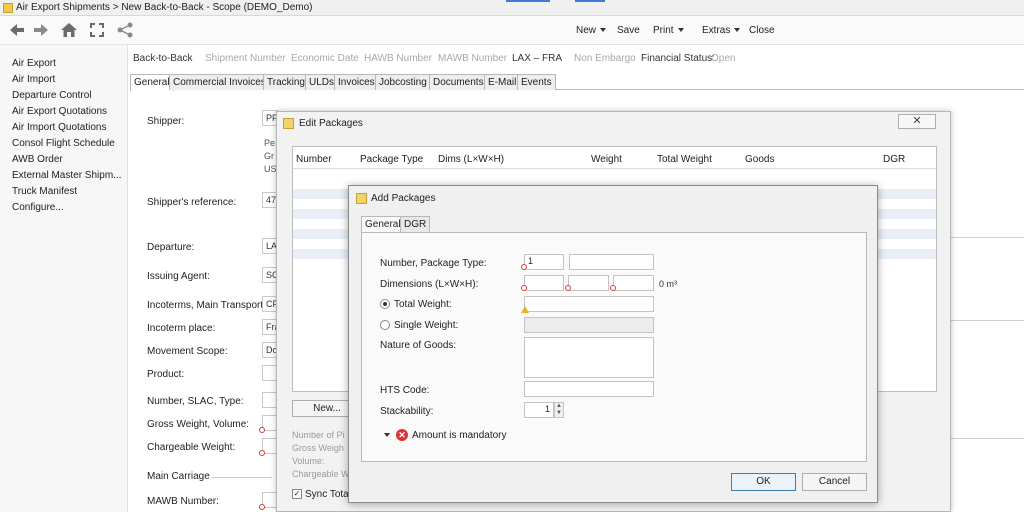 The height and width of the screenshot is (512, 1024). Describe the element at coordinates (589, 389) in the screenshot. I see `hts-code-input` at that location.